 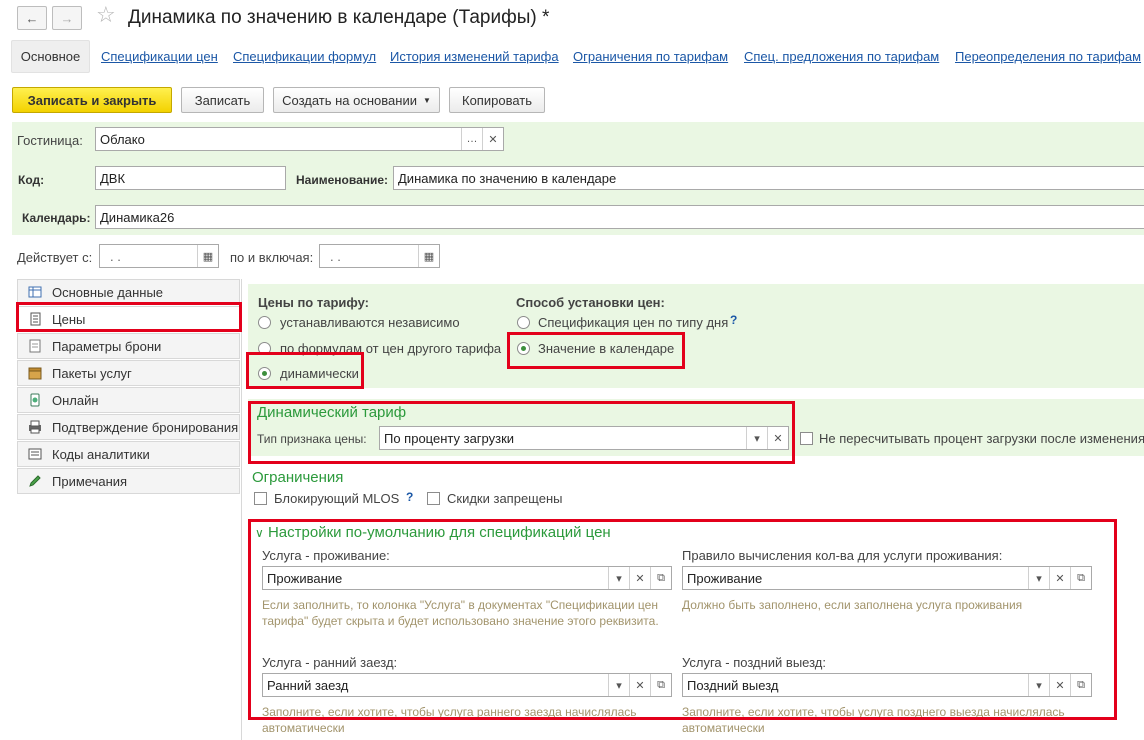 I want to click on name-field: Динамика по значению в календаре, so click(x=768, y=178).